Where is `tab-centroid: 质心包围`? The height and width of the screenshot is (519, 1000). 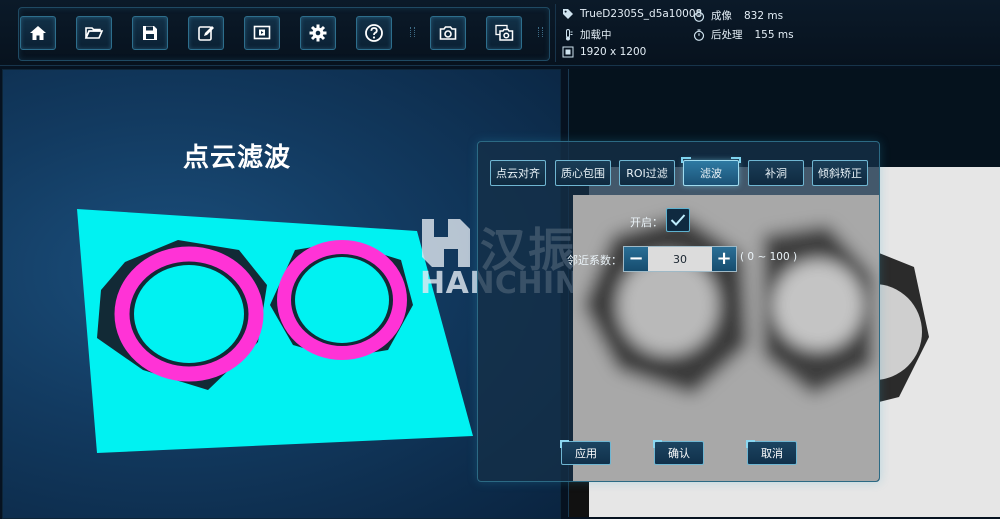 tab-centroid: 质心包围 is located at coordinates (583, 173).